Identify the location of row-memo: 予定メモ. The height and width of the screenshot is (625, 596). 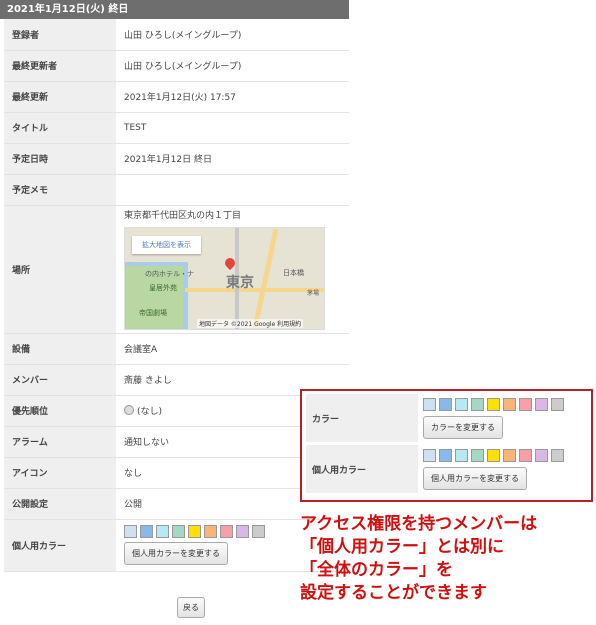
(176, 190).